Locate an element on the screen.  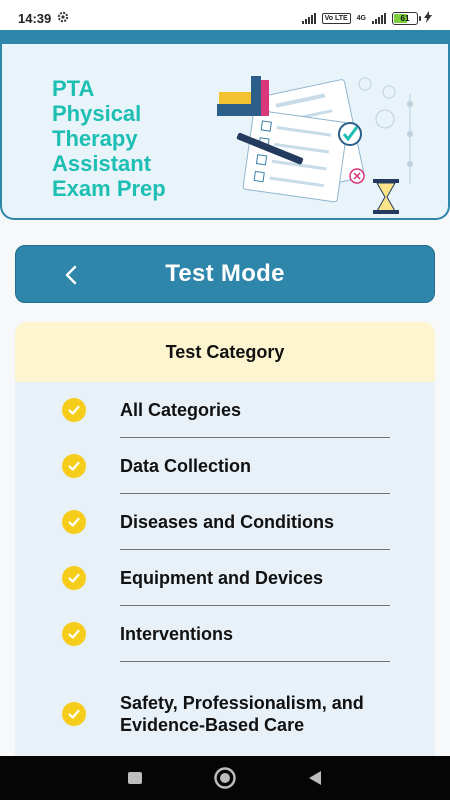
triangle-back-icon is located at coordinates (315, 778).